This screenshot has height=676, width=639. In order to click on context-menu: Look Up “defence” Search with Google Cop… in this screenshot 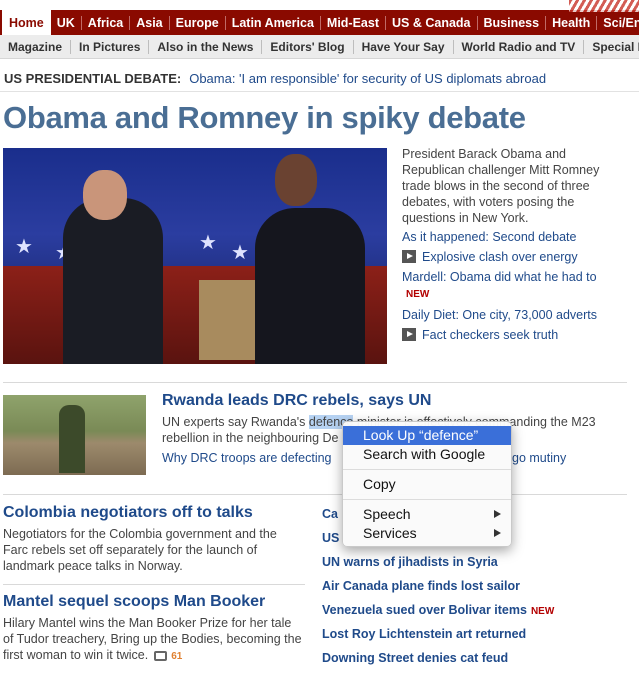, I will do `click(427, 484)`.